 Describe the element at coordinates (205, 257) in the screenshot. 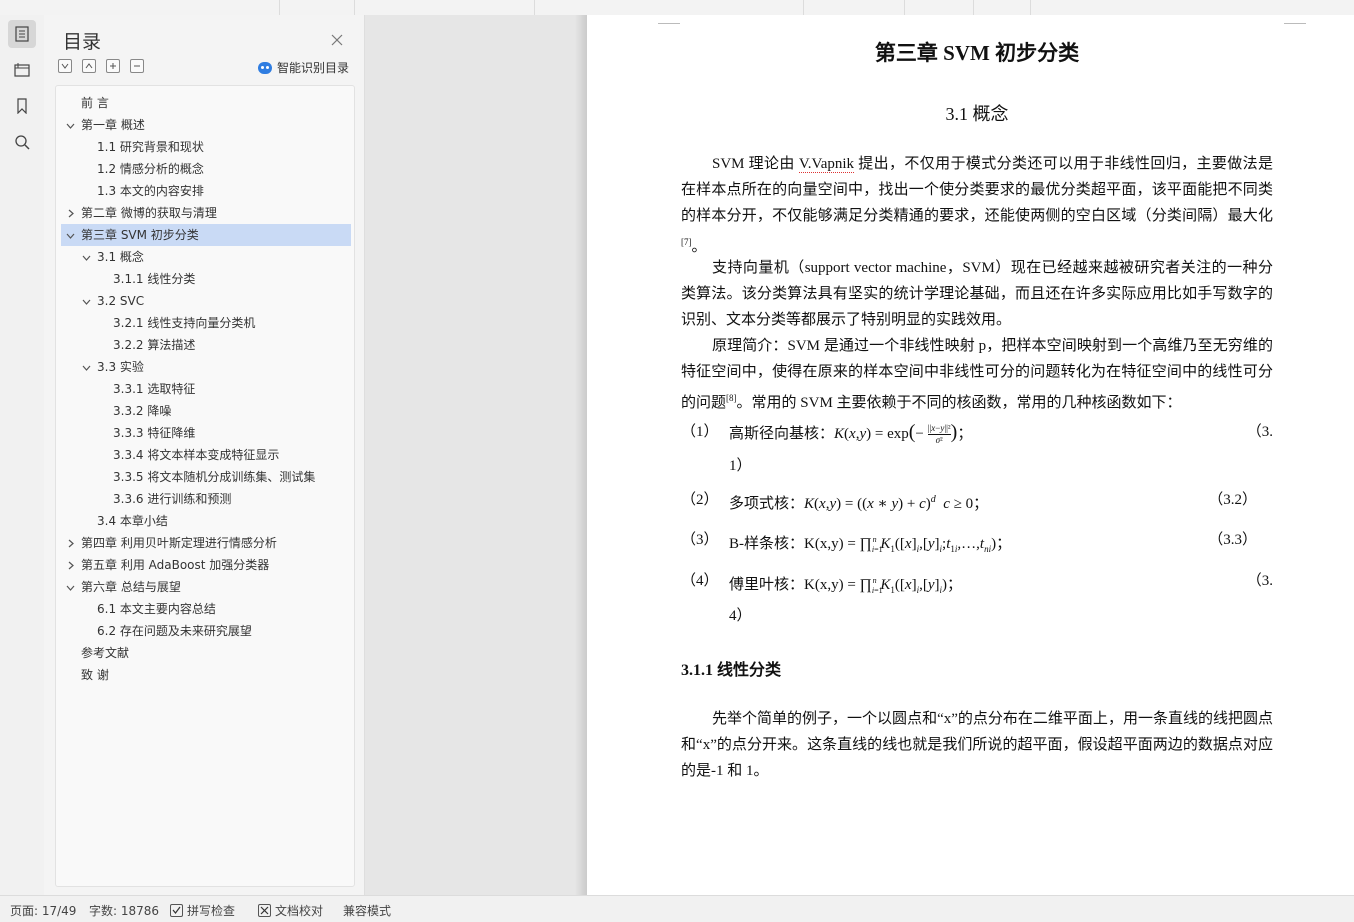

I see `toc-item: 3.1 概念` at that location.